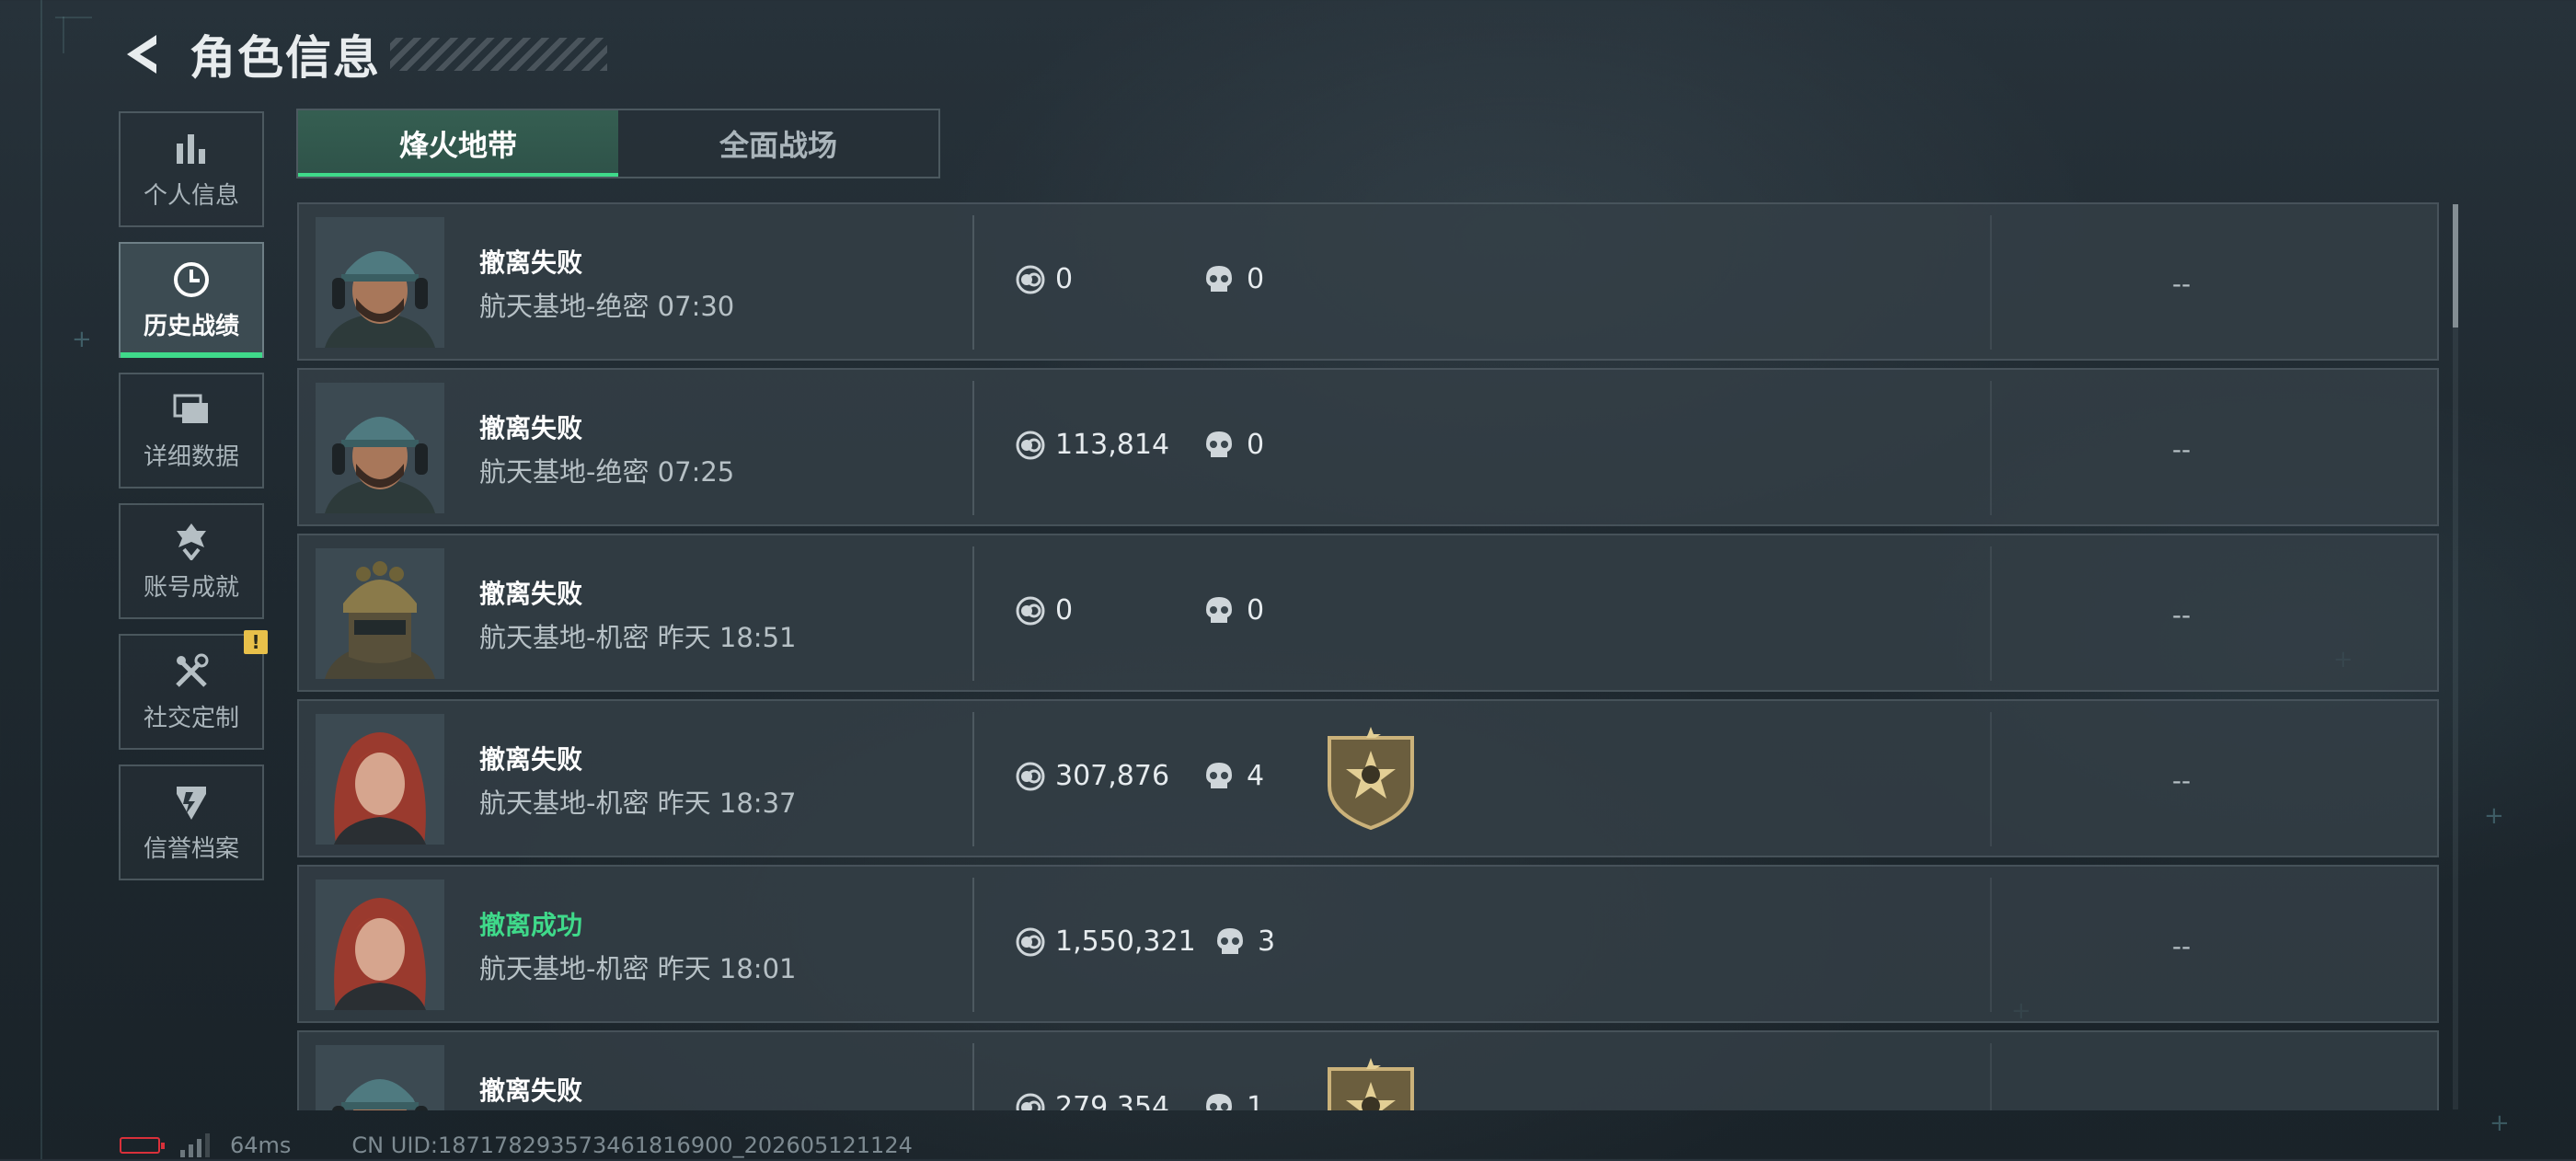  I want to click on back-button, so click(142, 55).